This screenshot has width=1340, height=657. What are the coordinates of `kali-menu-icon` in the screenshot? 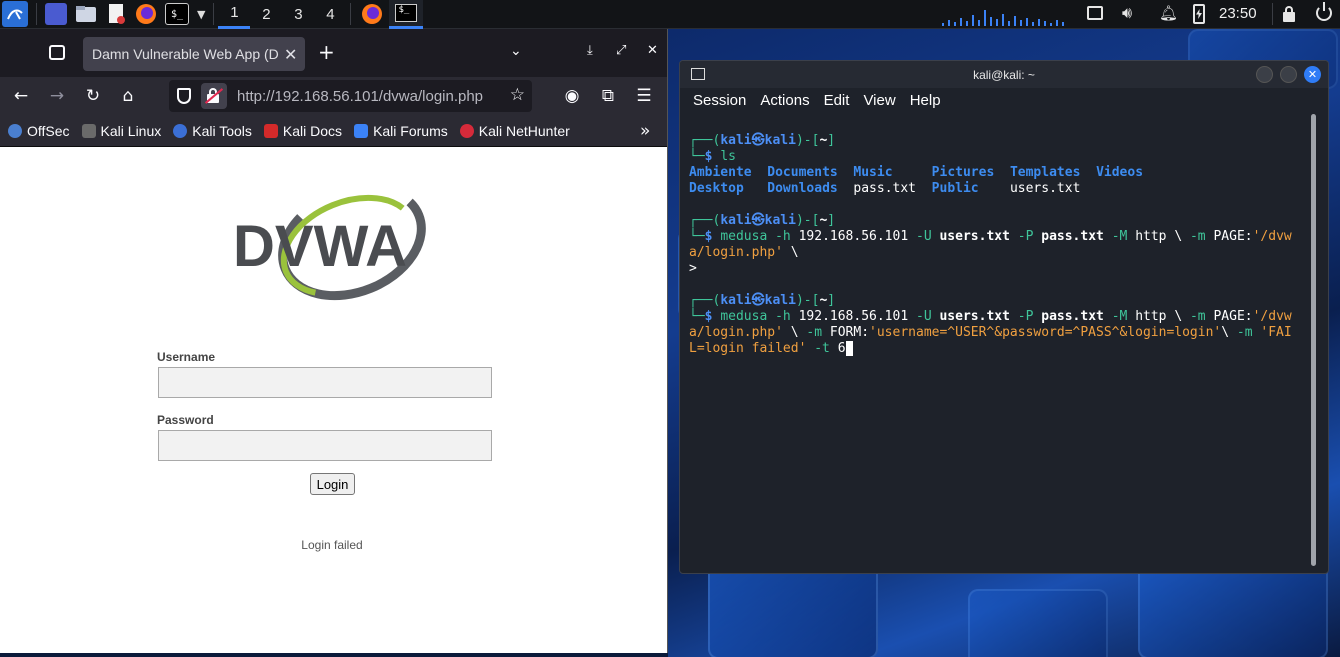 It's located at (15, 14).